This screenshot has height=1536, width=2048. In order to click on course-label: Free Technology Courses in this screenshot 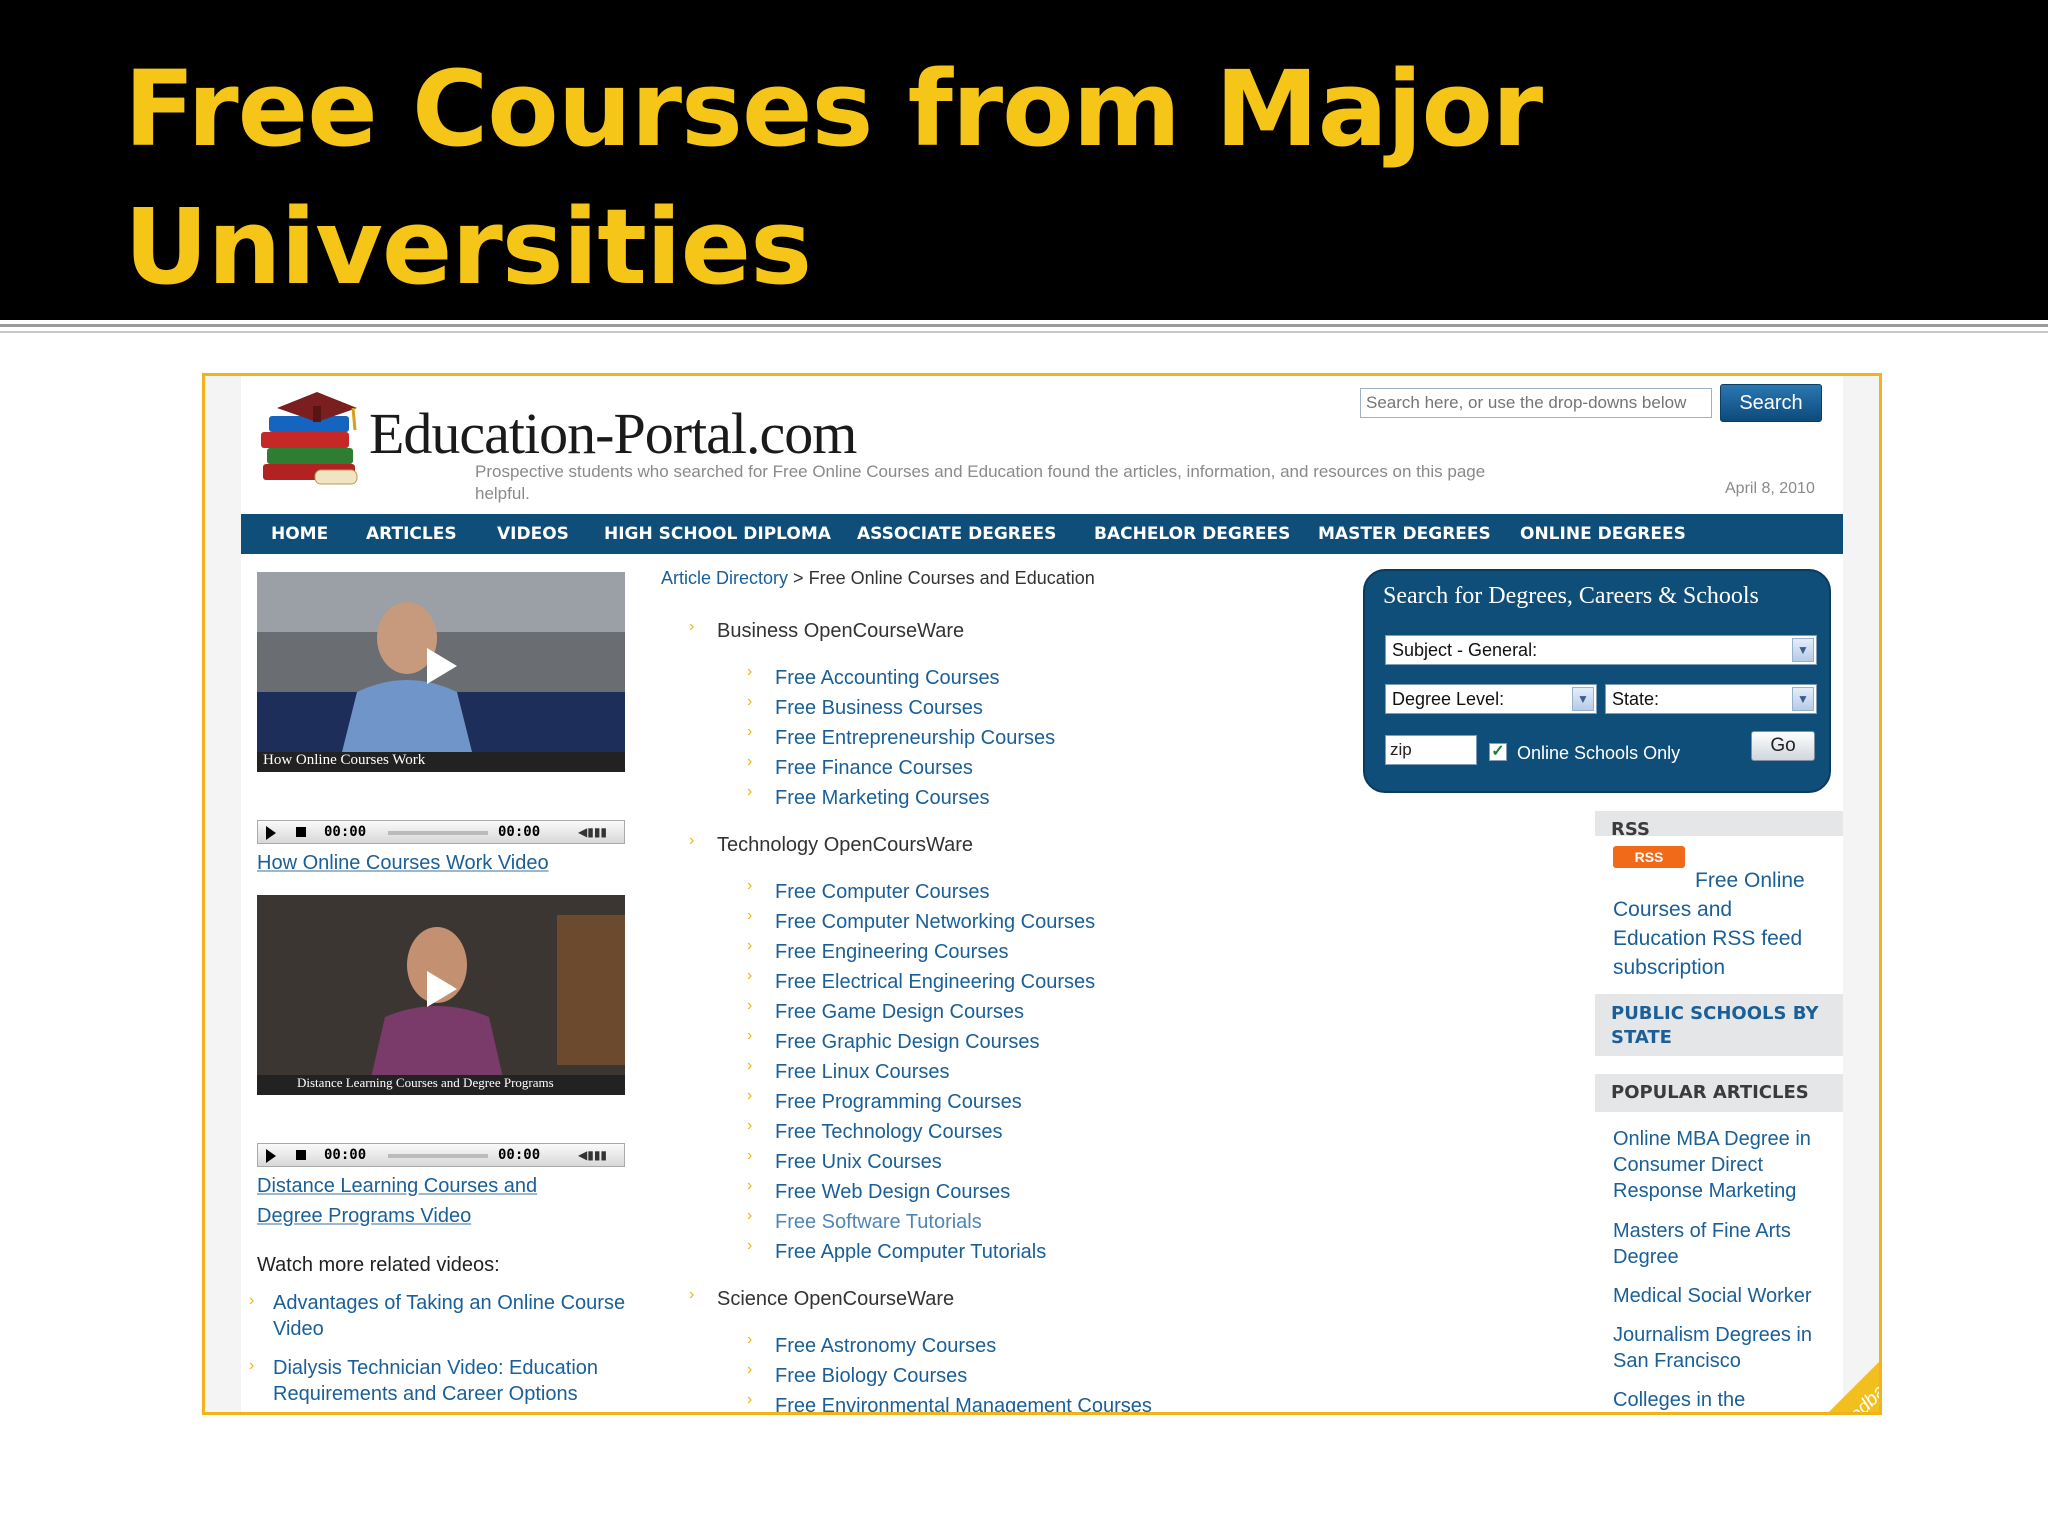, I will do `click(889, 1132)`.